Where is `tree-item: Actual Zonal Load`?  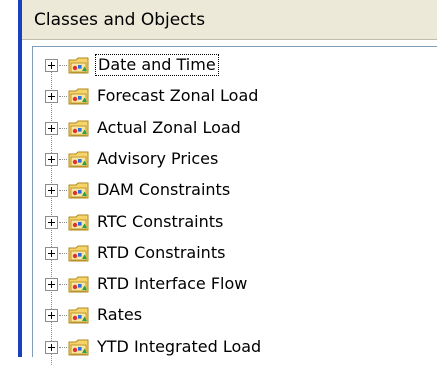 tree-item: Actual Zonal Load is located at coordinates (235, 131).